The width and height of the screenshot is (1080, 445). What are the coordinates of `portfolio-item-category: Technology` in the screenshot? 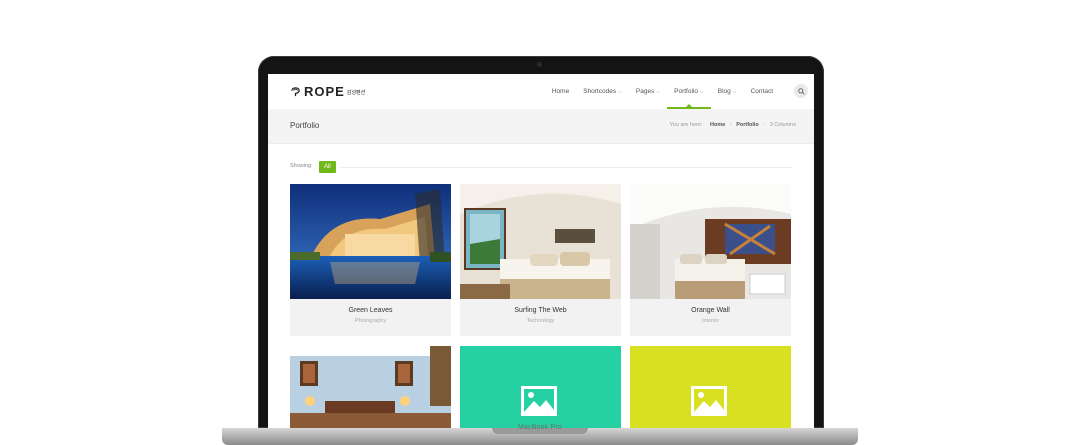 It's located at (540, 321).